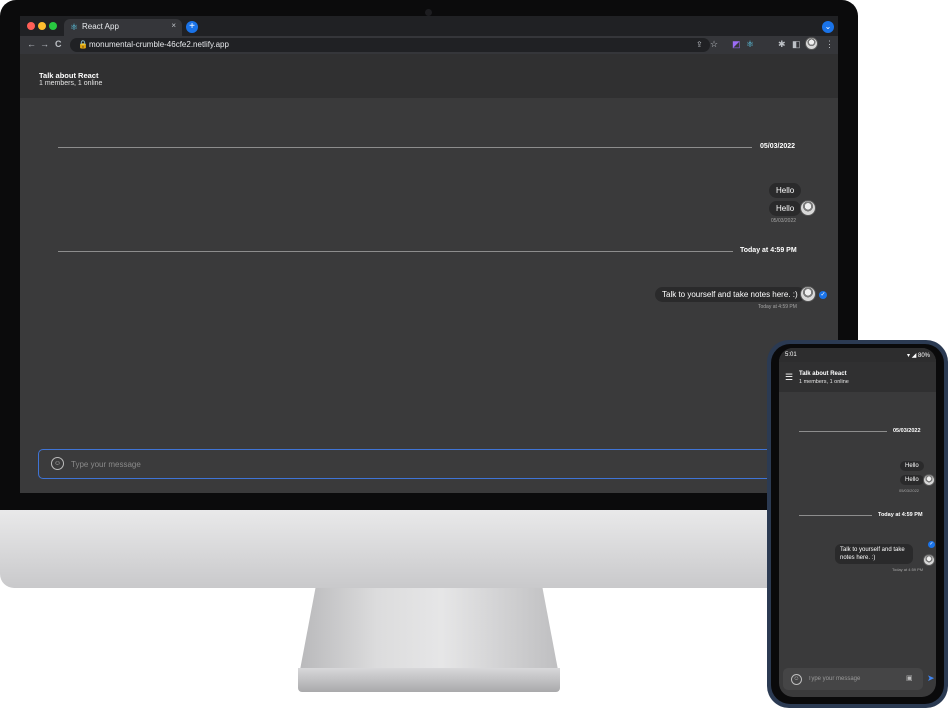 This screenshot has width=950, height=709. What do you see at coordinates (44, 44) in the screenshot?
I see `forward-icon: →` at bounding box center [44, 44].